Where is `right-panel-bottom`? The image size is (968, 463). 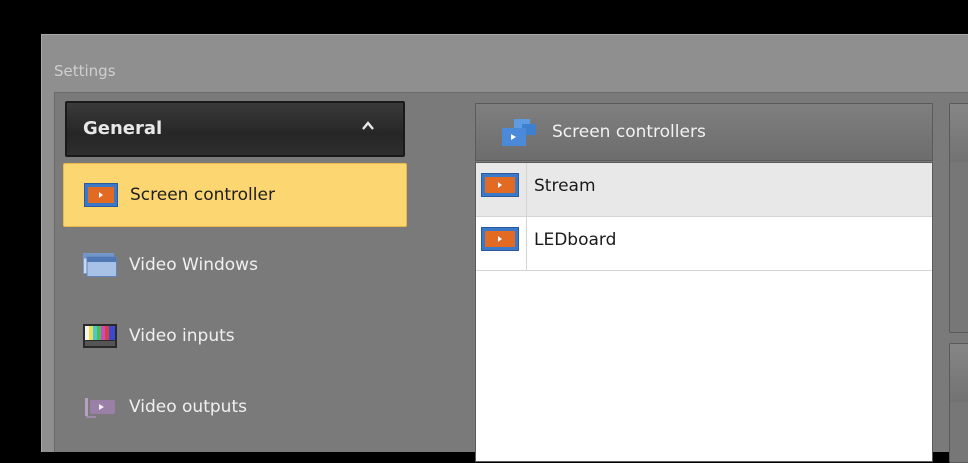
right-panel-bottom is located at coordinates (958, 403).